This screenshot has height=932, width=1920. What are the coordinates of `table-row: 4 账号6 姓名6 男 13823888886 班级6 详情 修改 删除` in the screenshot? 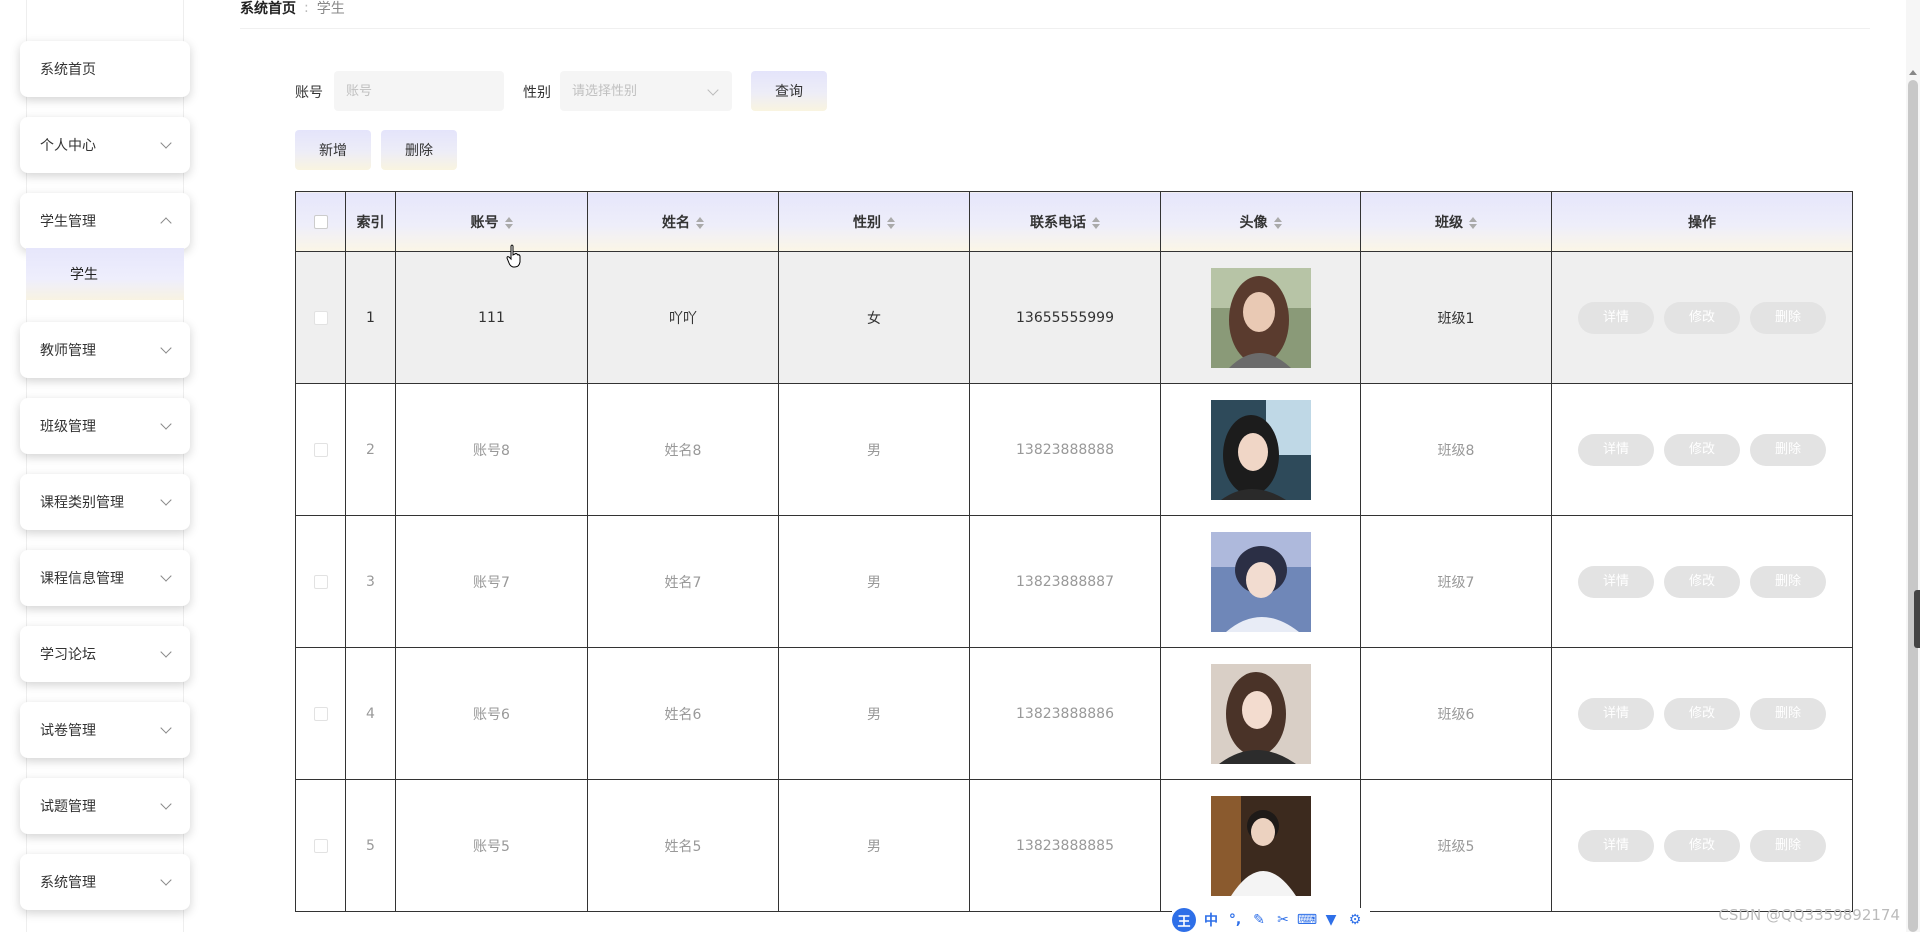 It's located at (1074, 713).